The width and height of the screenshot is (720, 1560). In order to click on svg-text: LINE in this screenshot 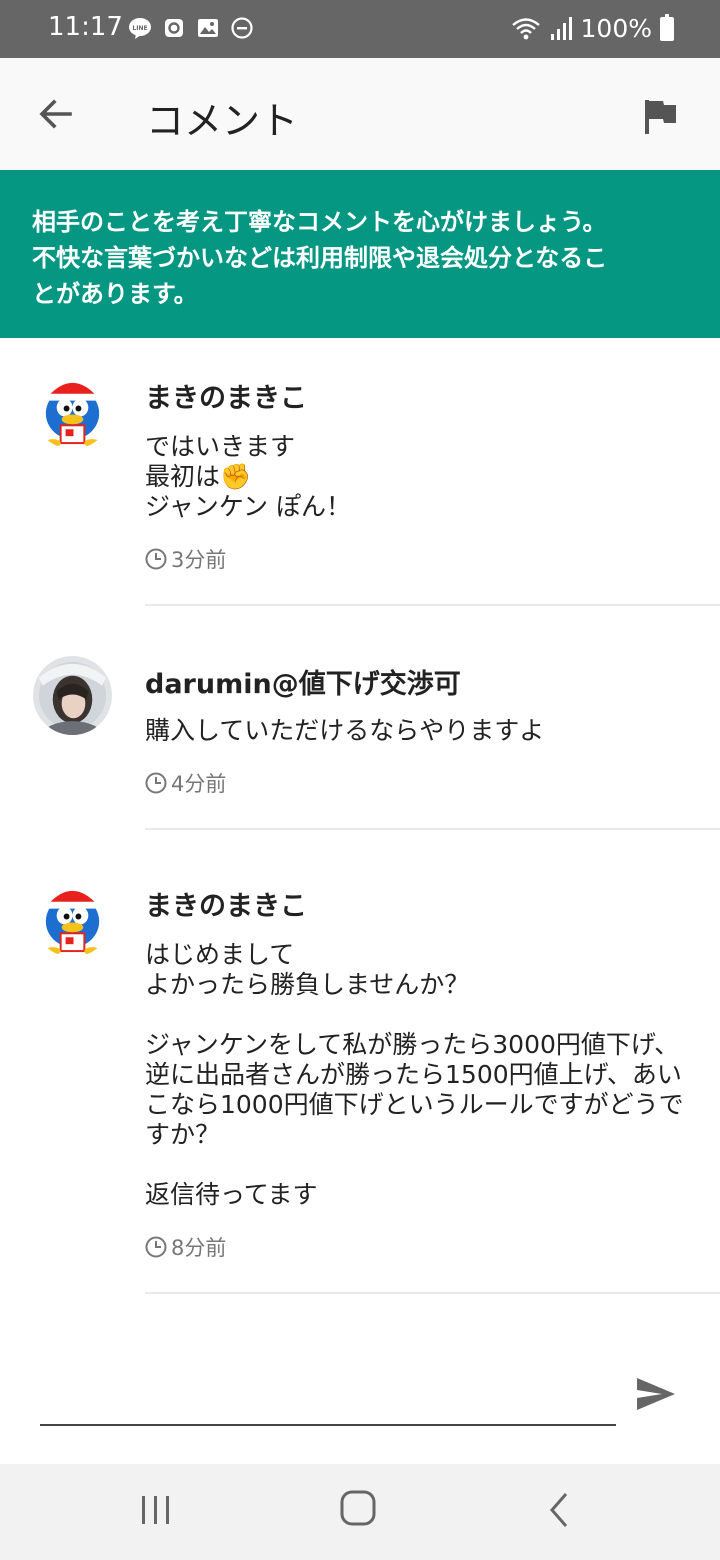, I will do `click(139, 28)`.